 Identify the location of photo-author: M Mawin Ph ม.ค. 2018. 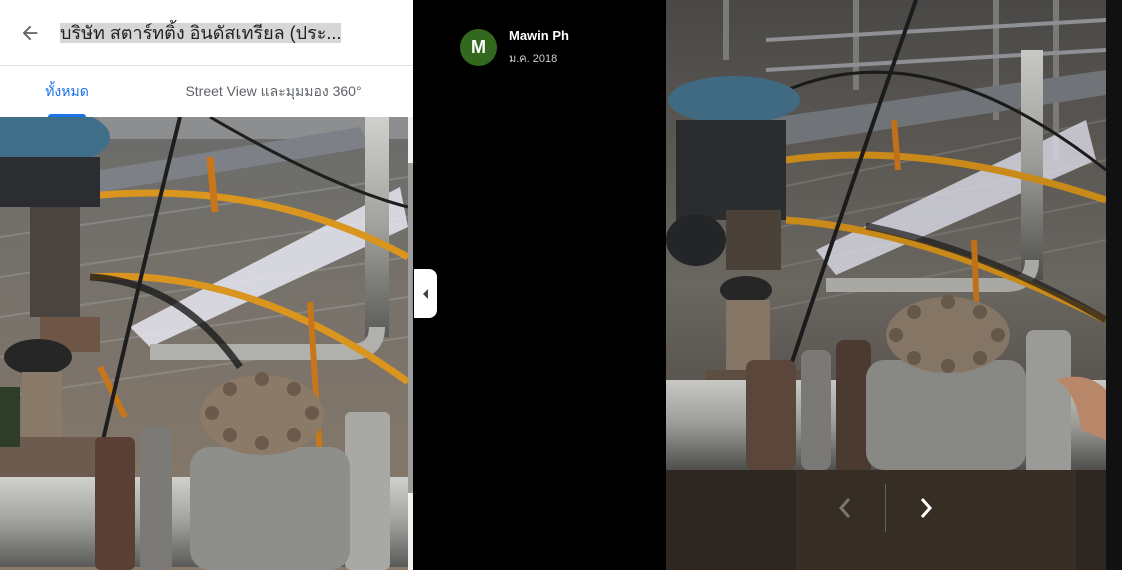
(514, 47).